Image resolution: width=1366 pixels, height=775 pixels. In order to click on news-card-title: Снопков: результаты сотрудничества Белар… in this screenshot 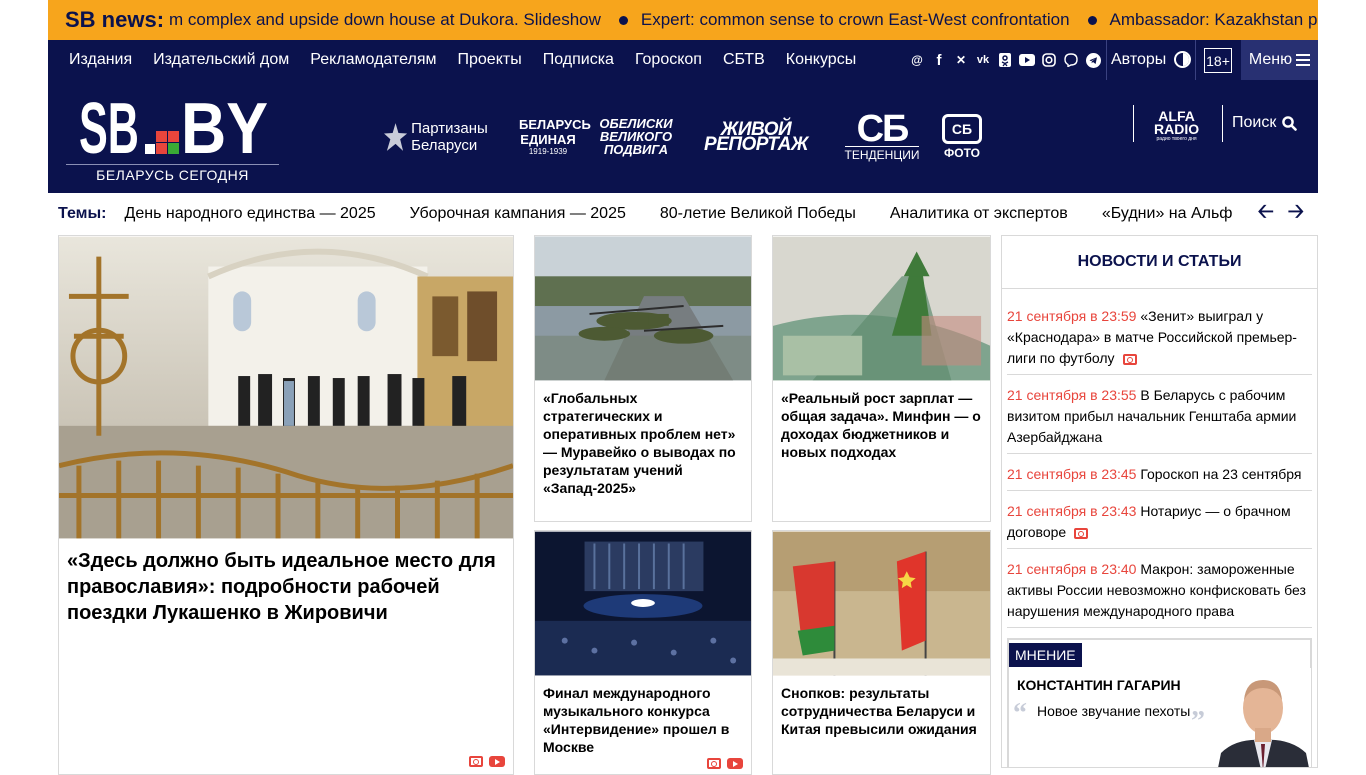, I will do `click(883, 711)`.